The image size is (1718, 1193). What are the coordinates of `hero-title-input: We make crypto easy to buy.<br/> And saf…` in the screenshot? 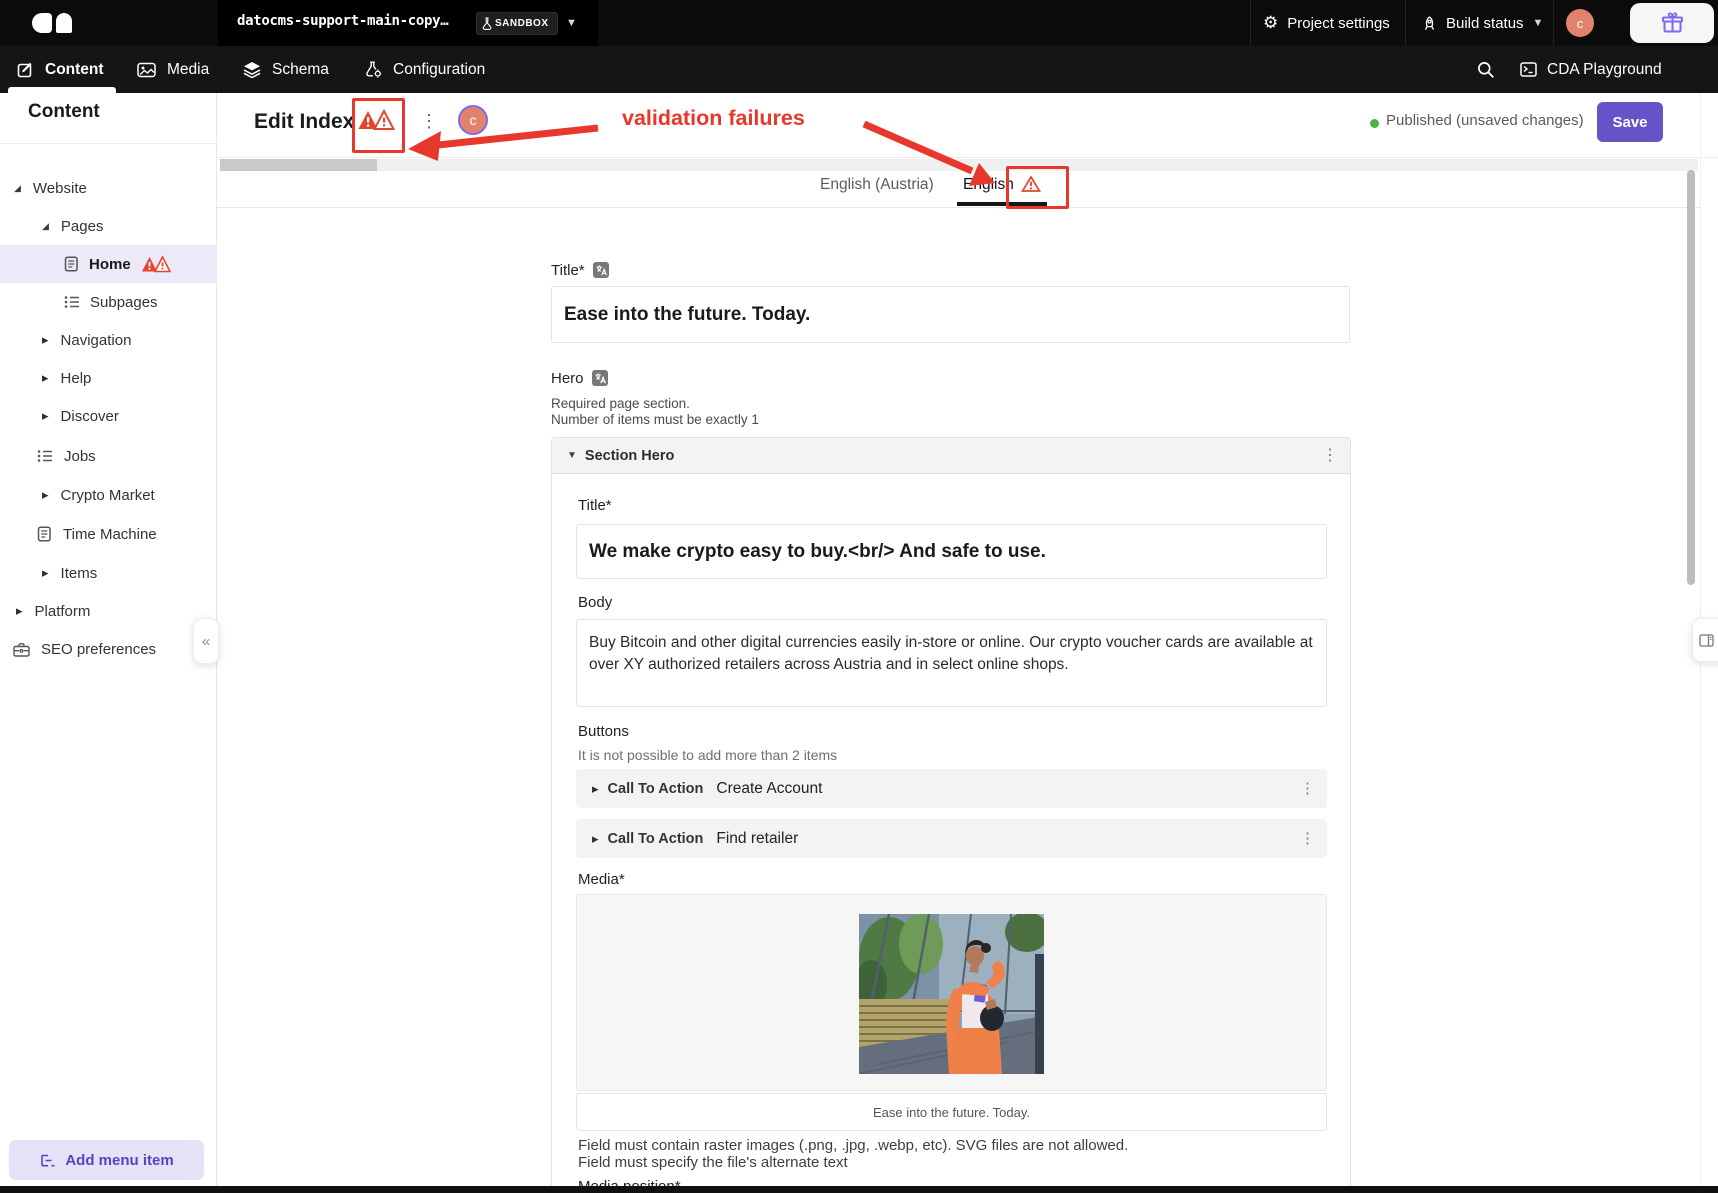 It's located at (951, 551).